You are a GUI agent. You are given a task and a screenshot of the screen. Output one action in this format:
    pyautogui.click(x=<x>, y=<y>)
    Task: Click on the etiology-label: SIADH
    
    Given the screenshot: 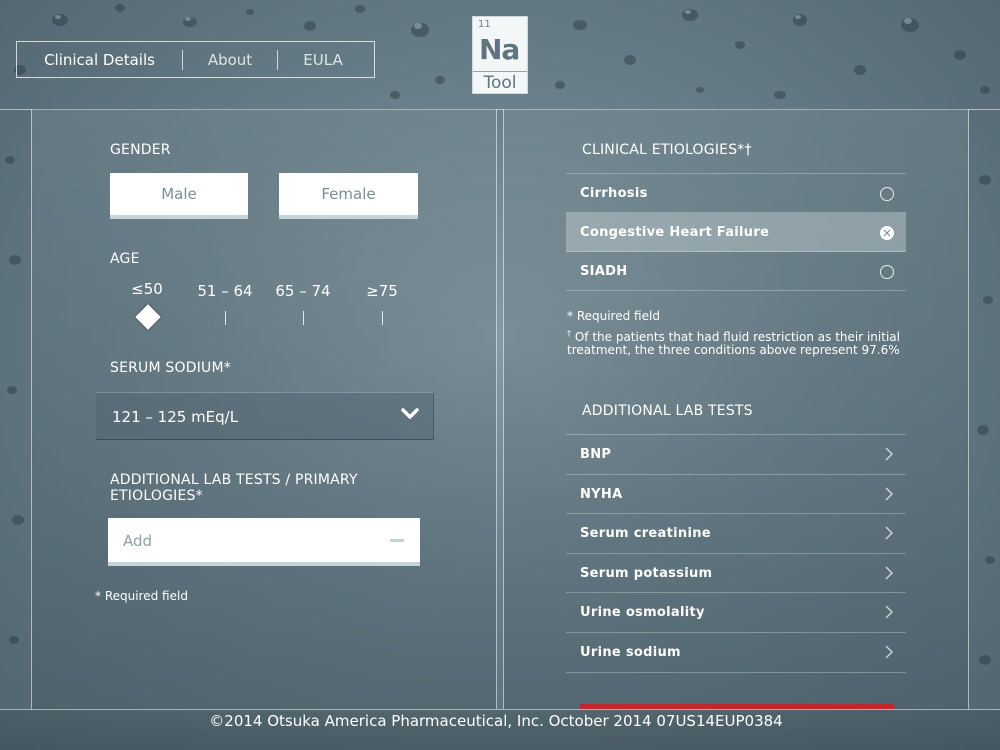 What is the action you would take?
    pyautogui.click(x=604, y=271)
    